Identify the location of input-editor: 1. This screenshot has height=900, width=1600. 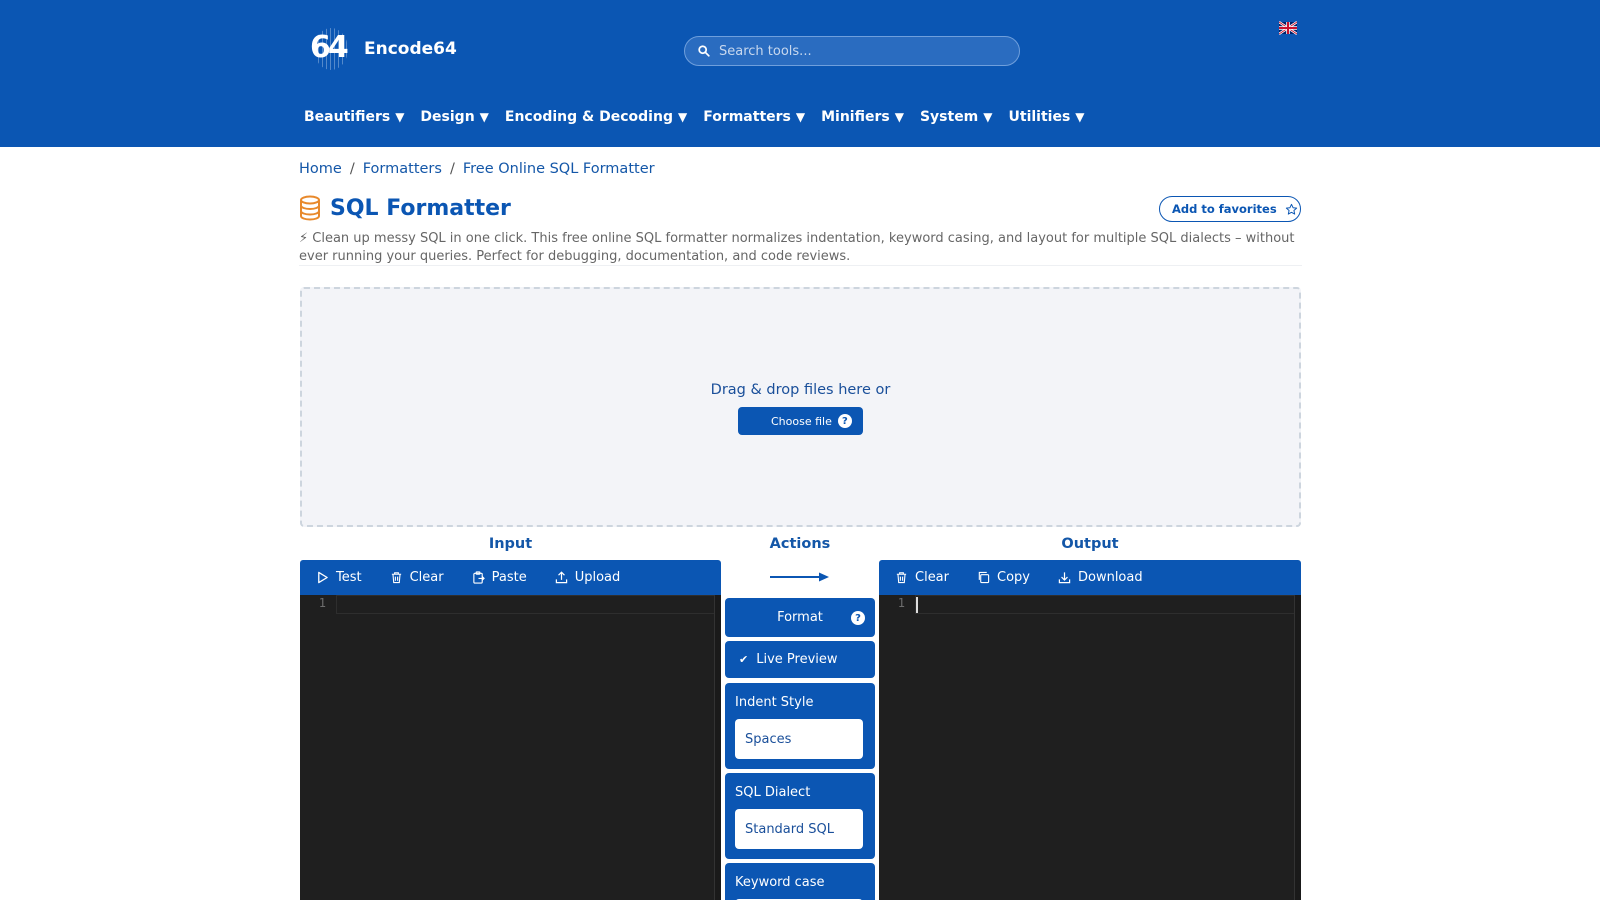
(510, 747).